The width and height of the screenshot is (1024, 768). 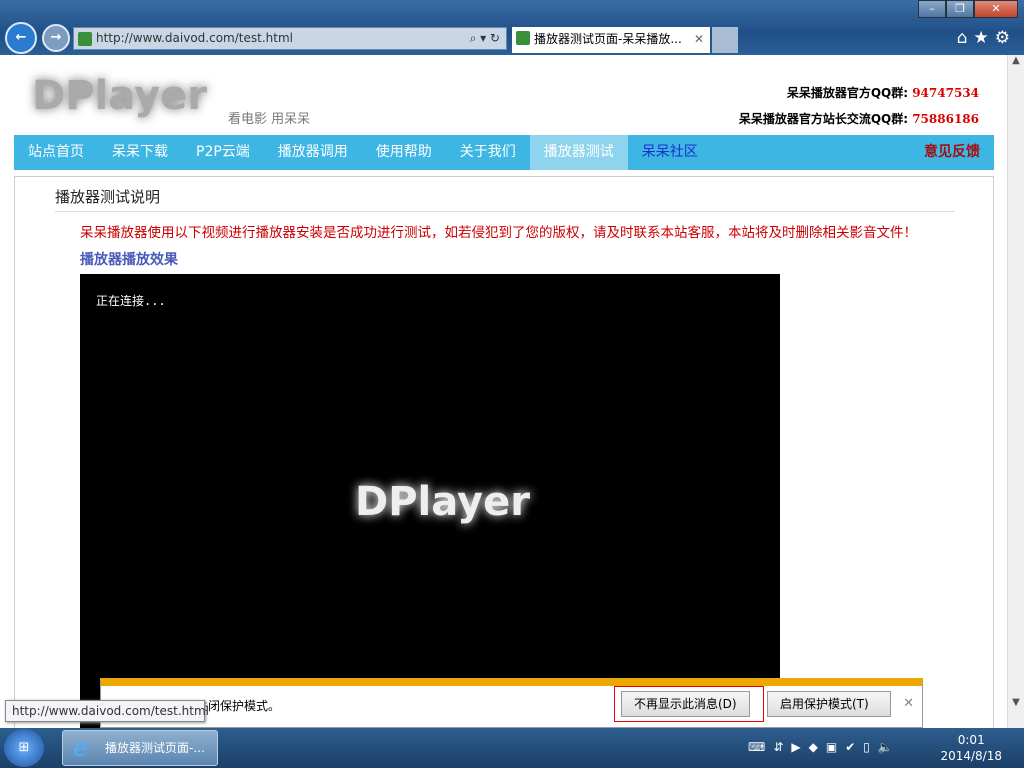 What do you see at coordinates (313, 152) in the screenshot?
I see `menu-item-player-api: 播放器调用` at bounding box center [313, 152].